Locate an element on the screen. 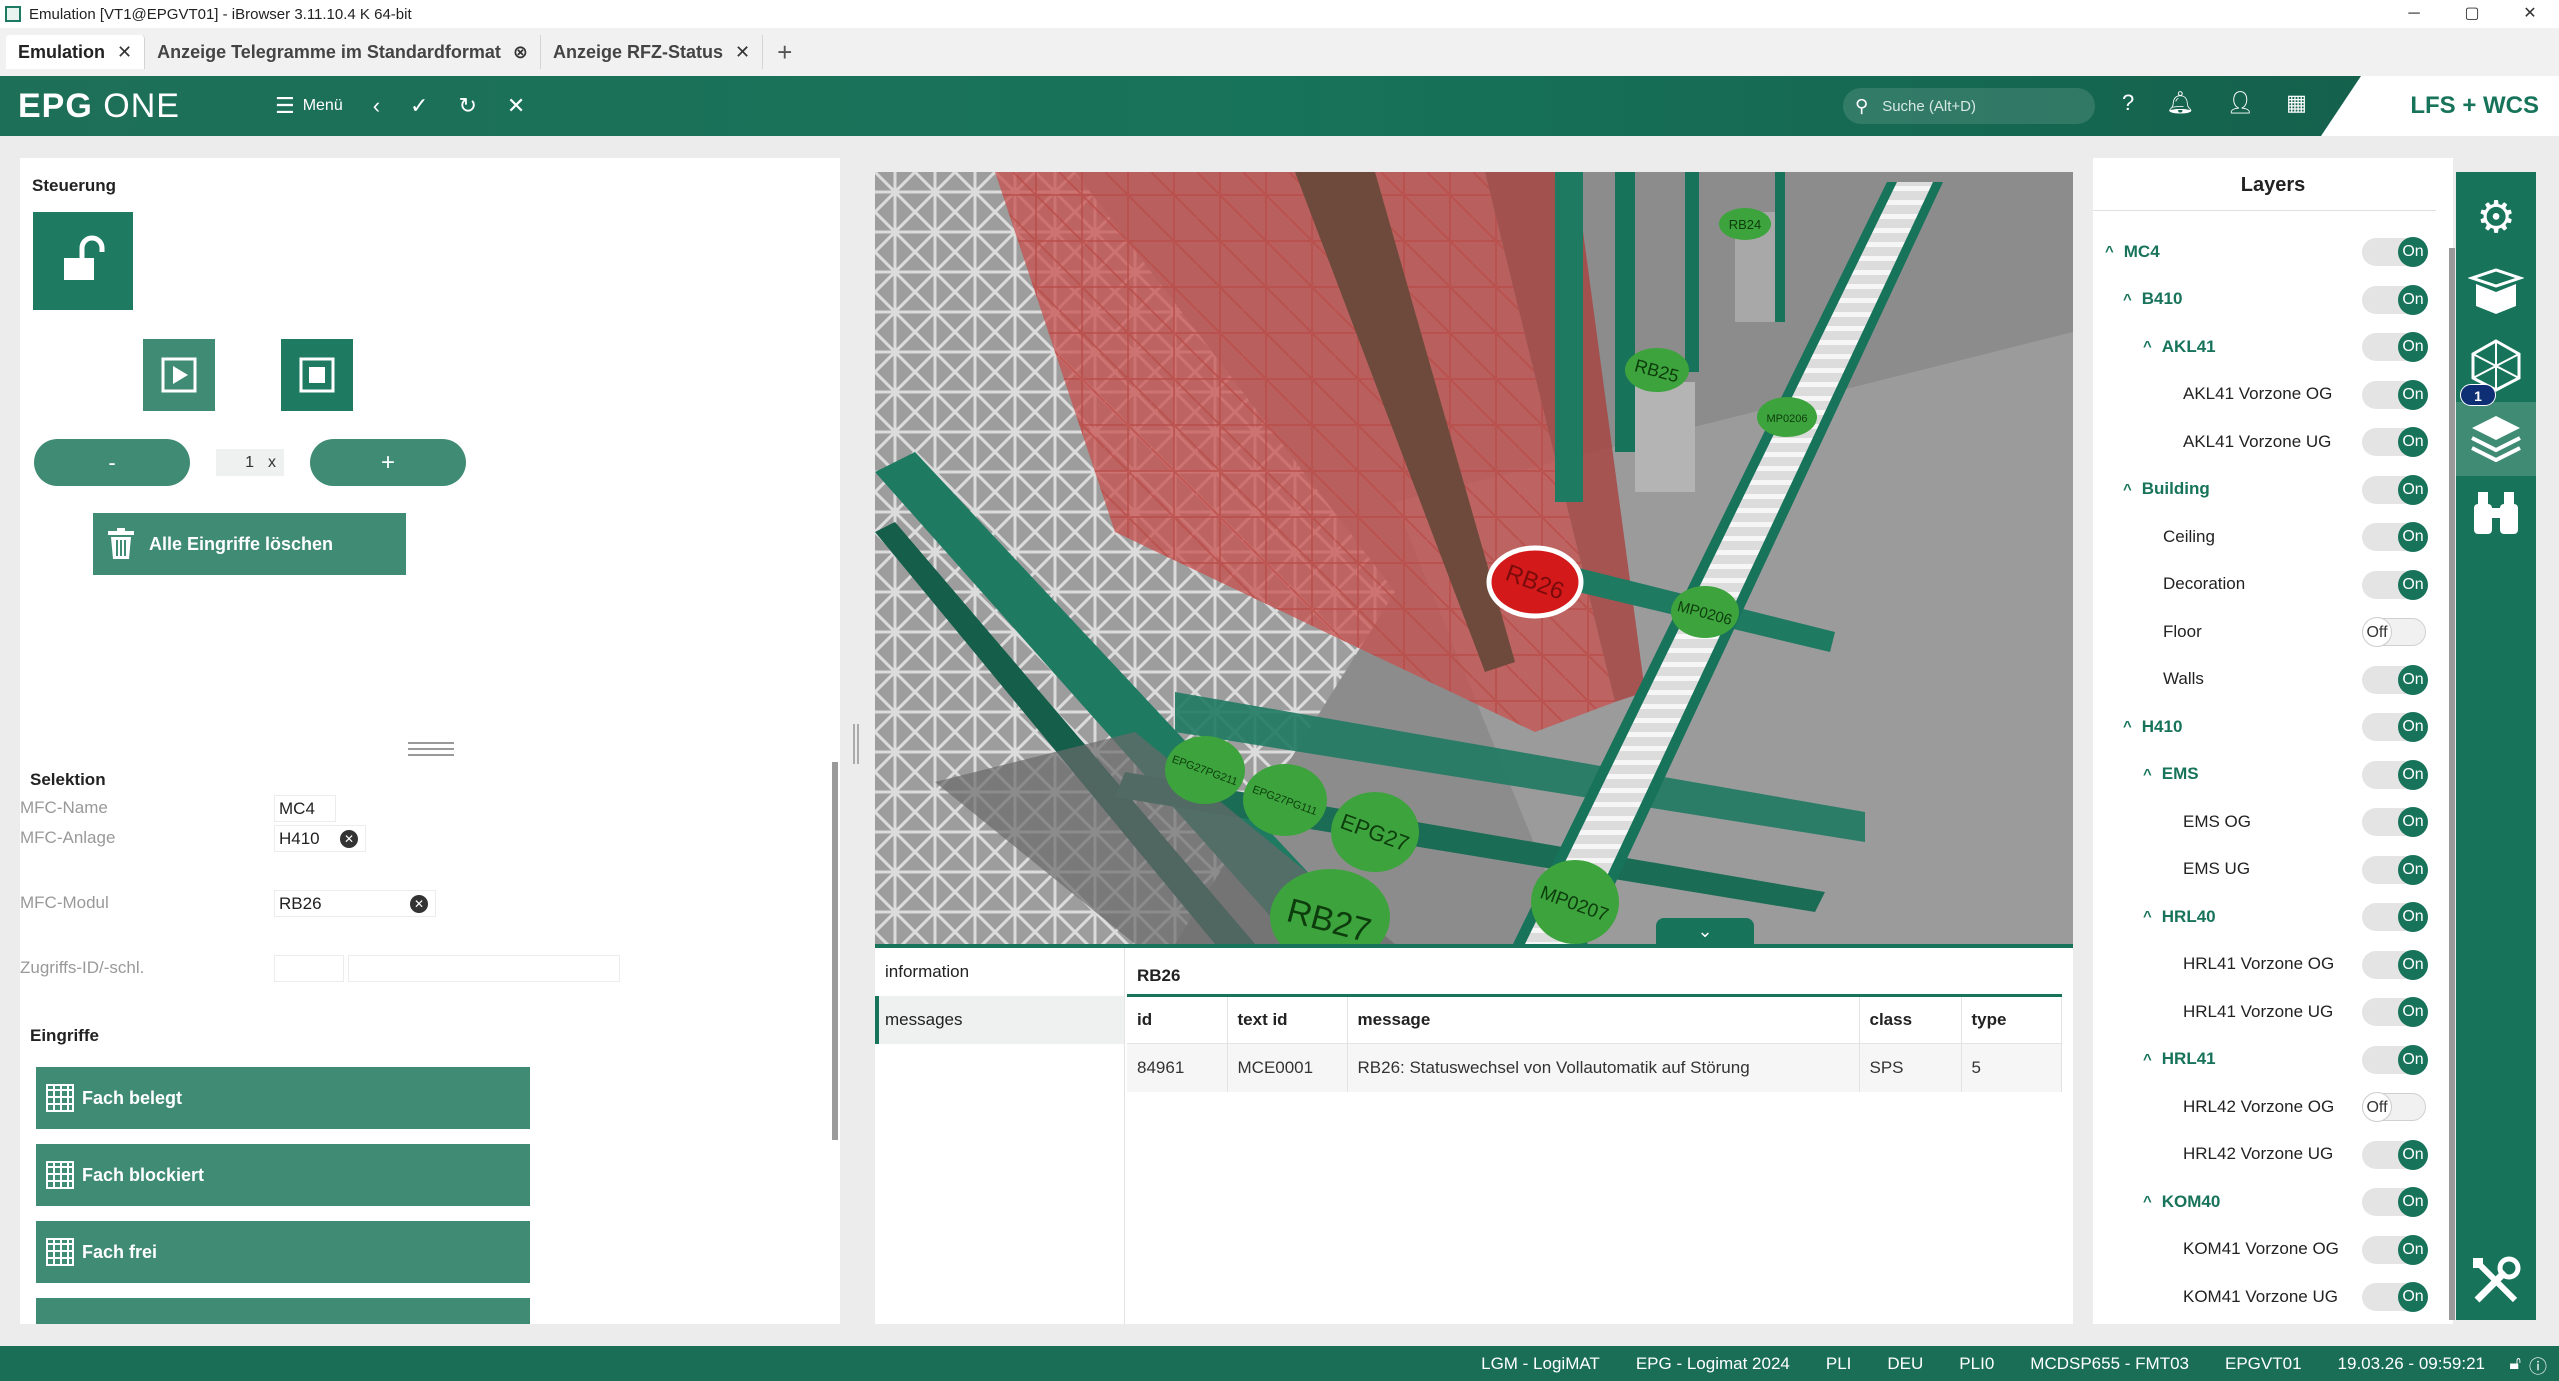 The height and width of the screenshot is (1381, 2559). layer-row-ems-og: EMS OG On is located at coordinates (2264, 821).